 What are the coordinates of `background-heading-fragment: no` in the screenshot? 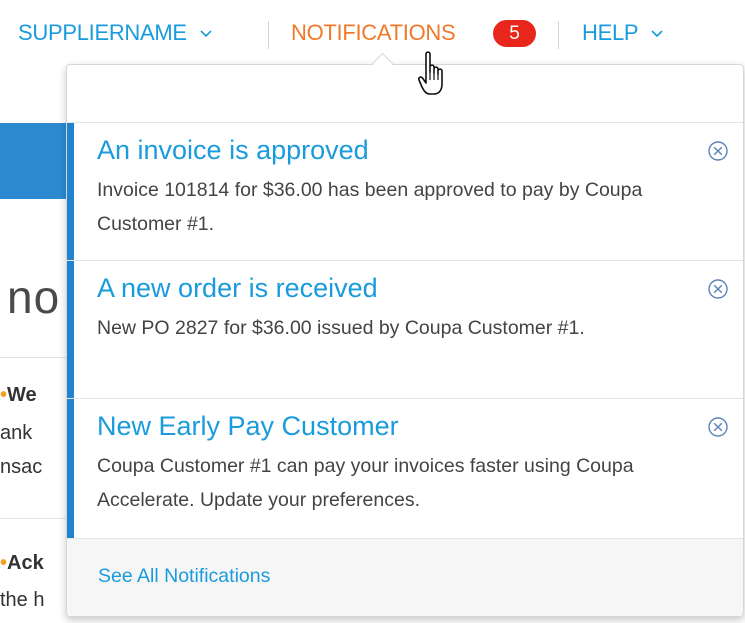 It's located at (34, 297).